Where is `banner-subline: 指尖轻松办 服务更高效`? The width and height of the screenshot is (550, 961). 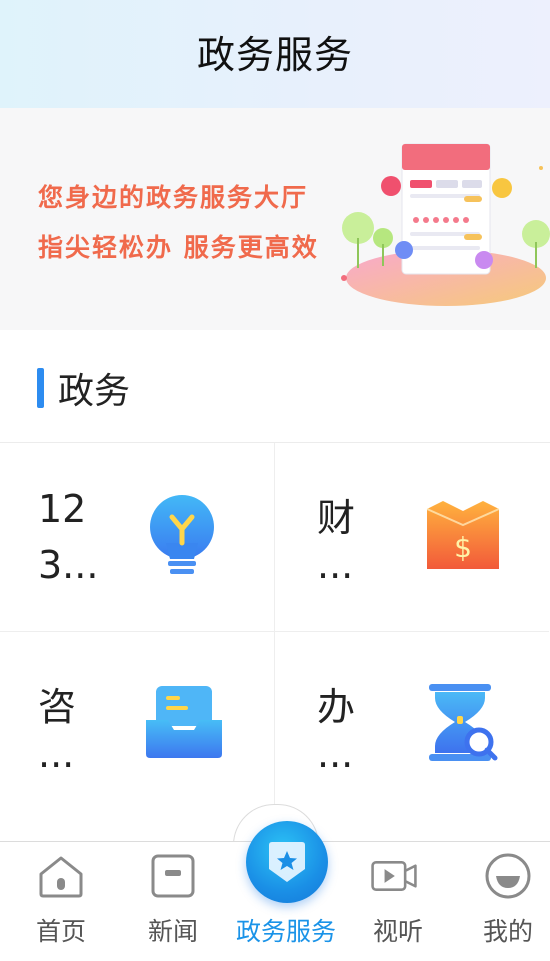
banner-subline: 指尖轻松办 服务更高效 is located at coordinates (178, 247).